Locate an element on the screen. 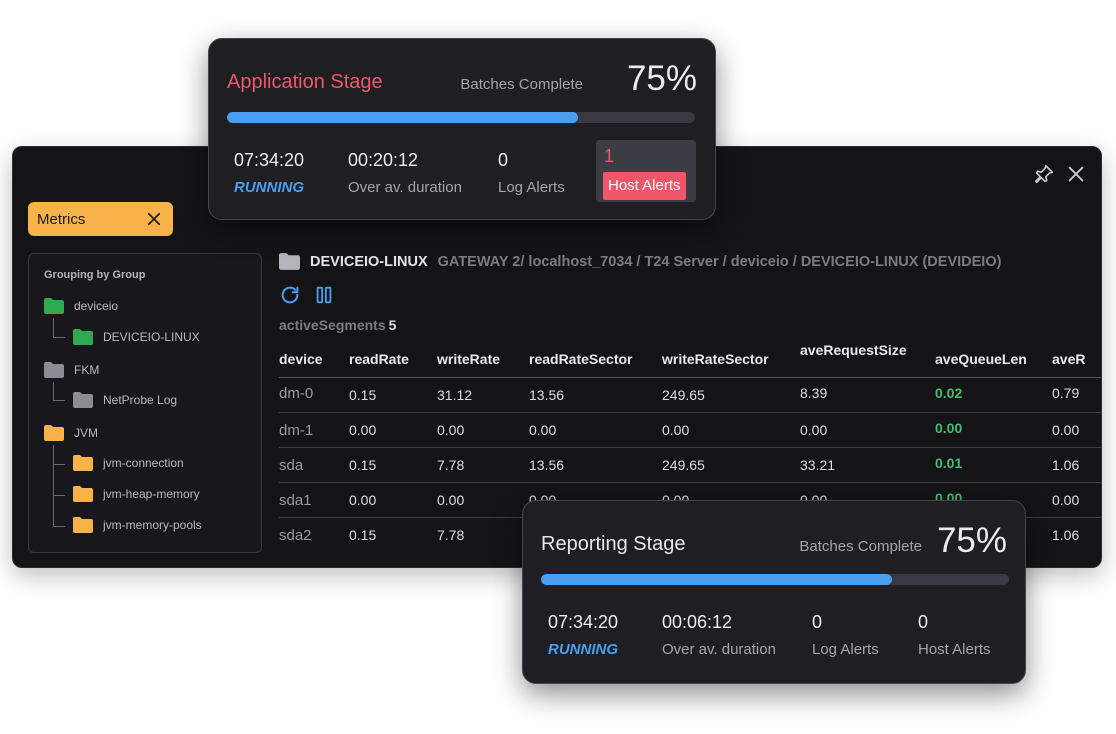 This screenshot has height=734, width=1116. column-header: aveQueueLen is located at coordinates (981, 359).